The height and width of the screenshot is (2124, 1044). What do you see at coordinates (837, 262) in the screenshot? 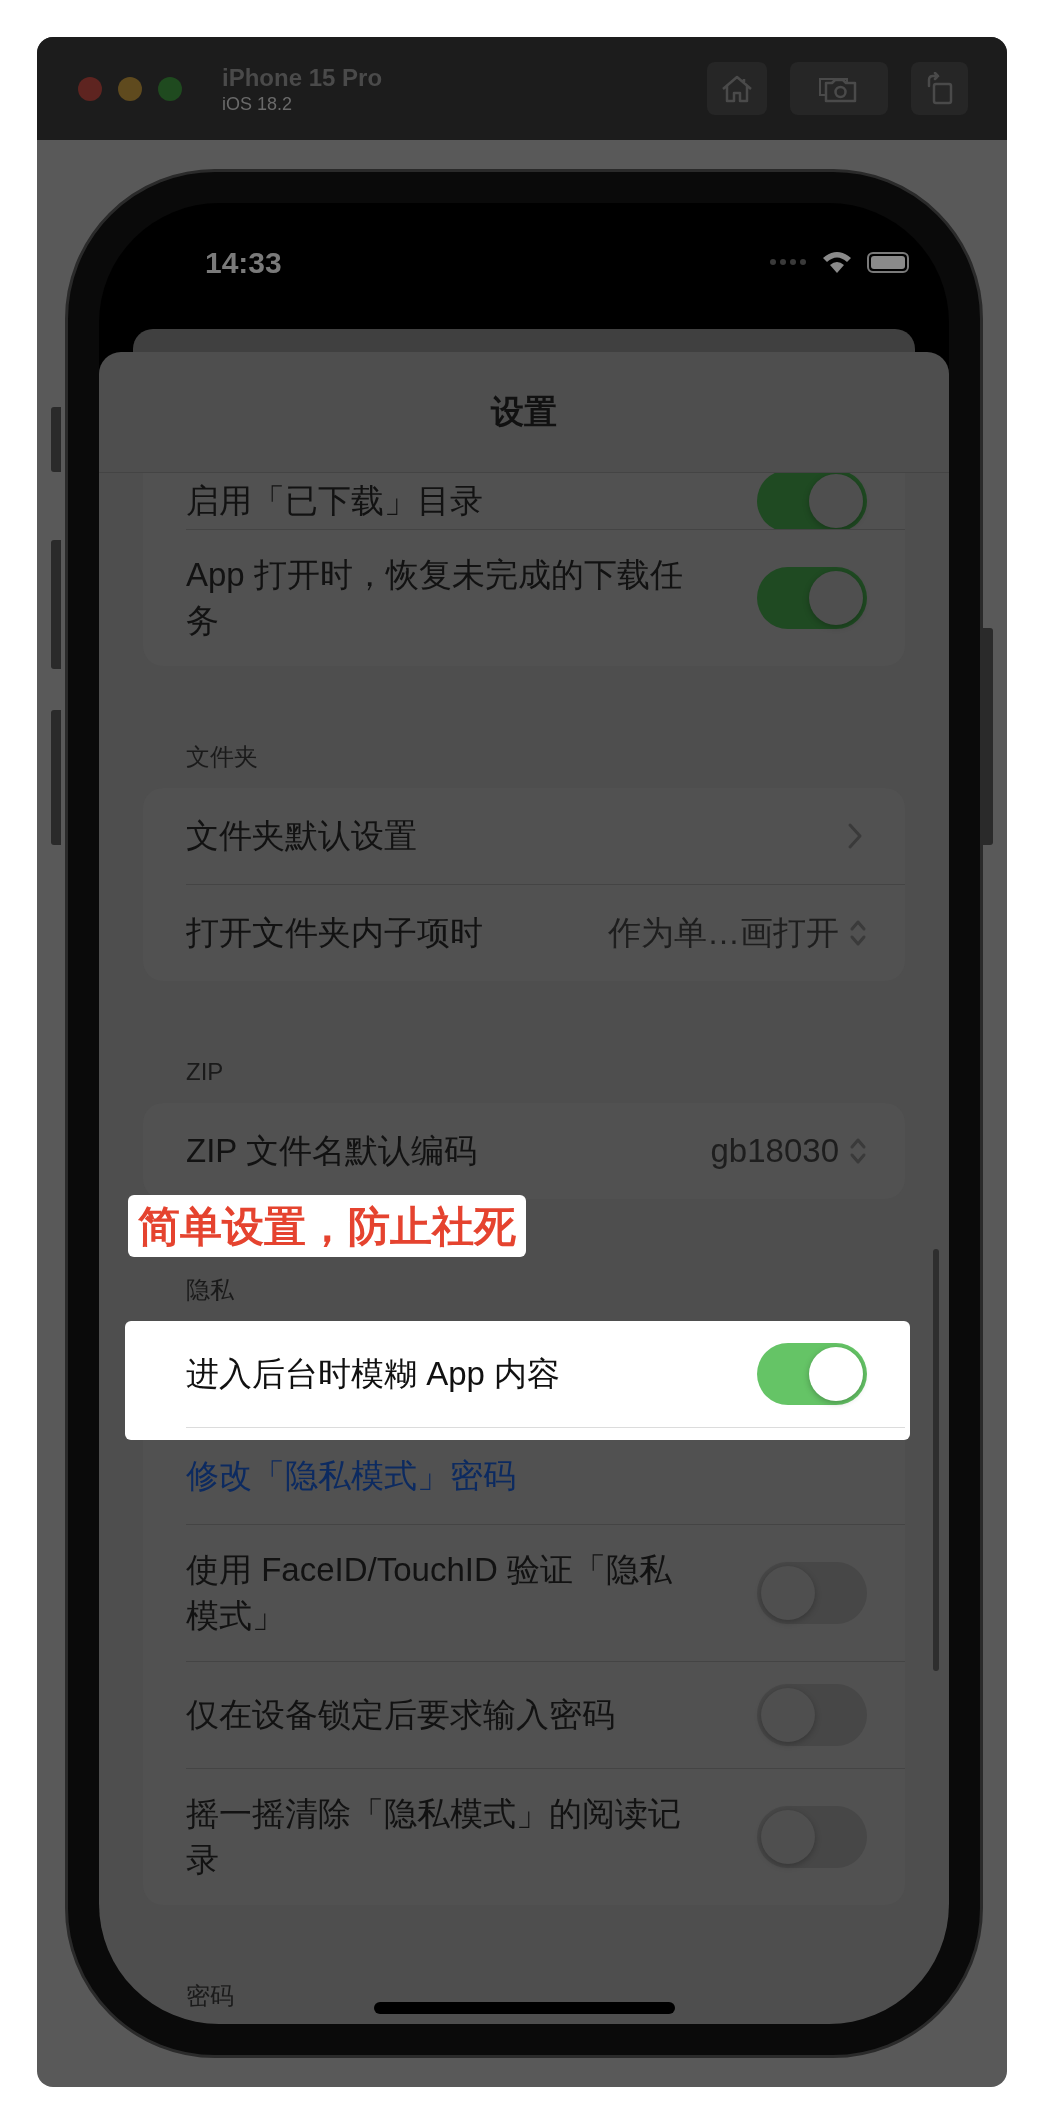
I see `wifi-icon` at bounding box center [837, 262].